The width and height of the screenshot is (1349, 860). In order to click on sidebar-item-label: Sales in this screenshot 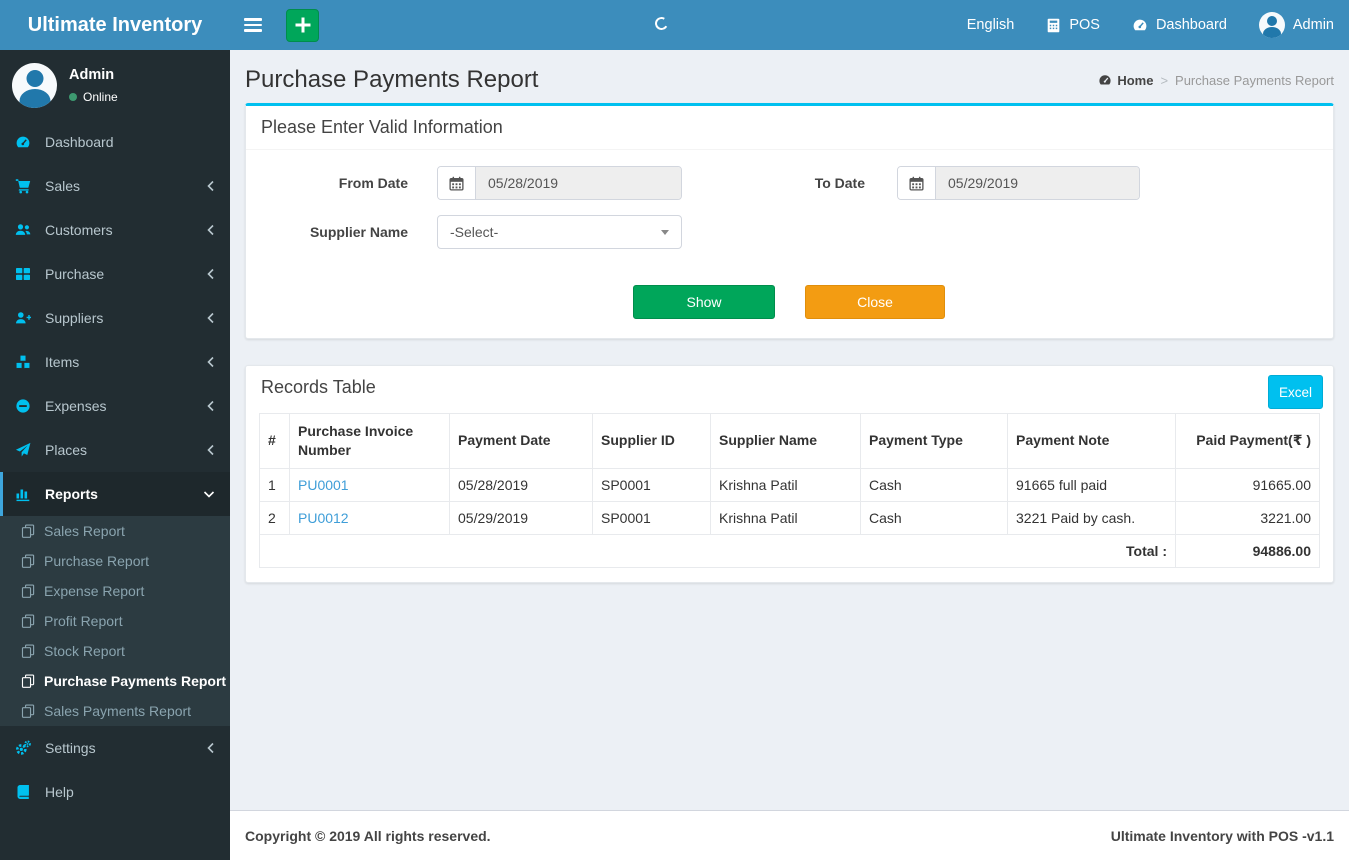, I will do `click(63, 186)`.